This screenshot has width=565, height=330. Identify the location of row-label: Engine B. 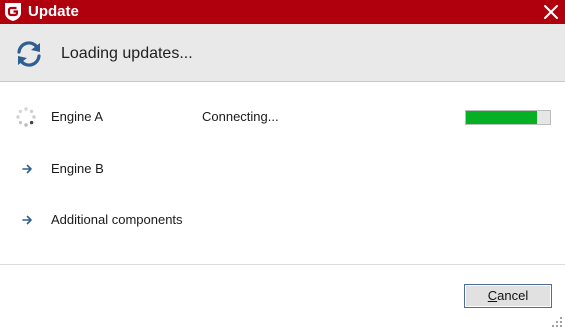
(77, 168).